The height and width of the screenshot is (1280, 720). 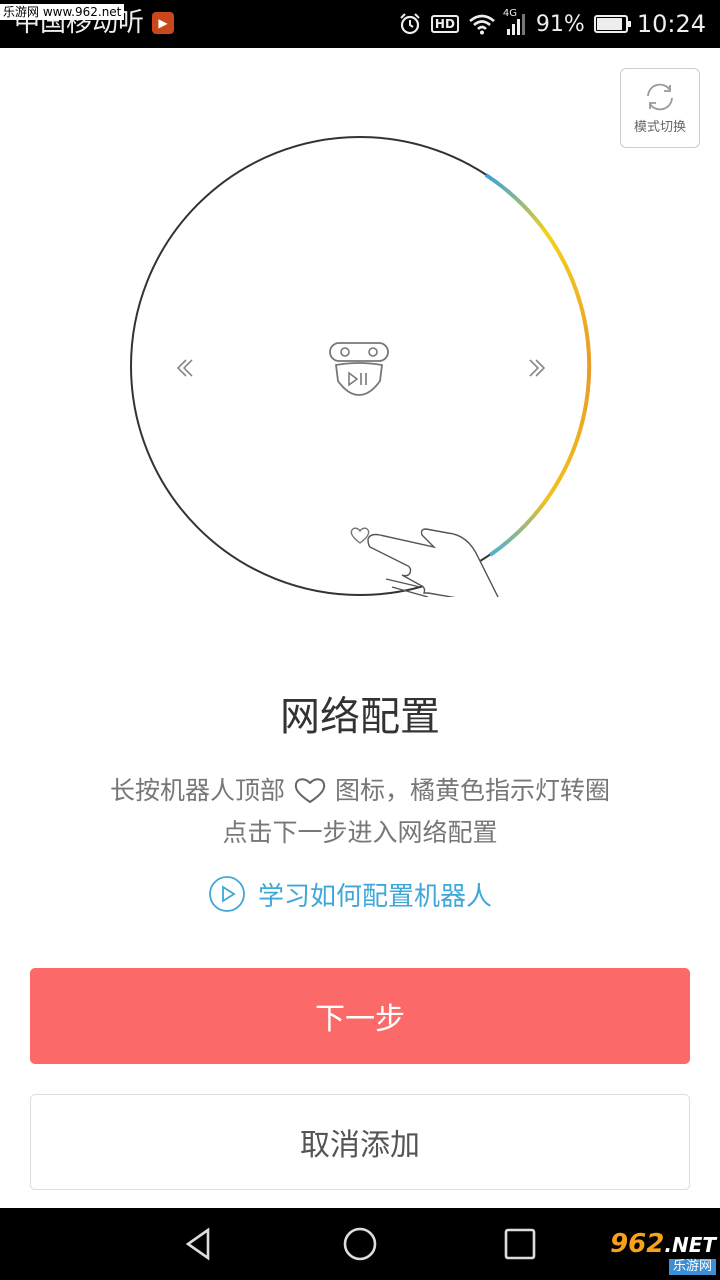 I want to click on back-nav-button, so click(x=200, y=1244).